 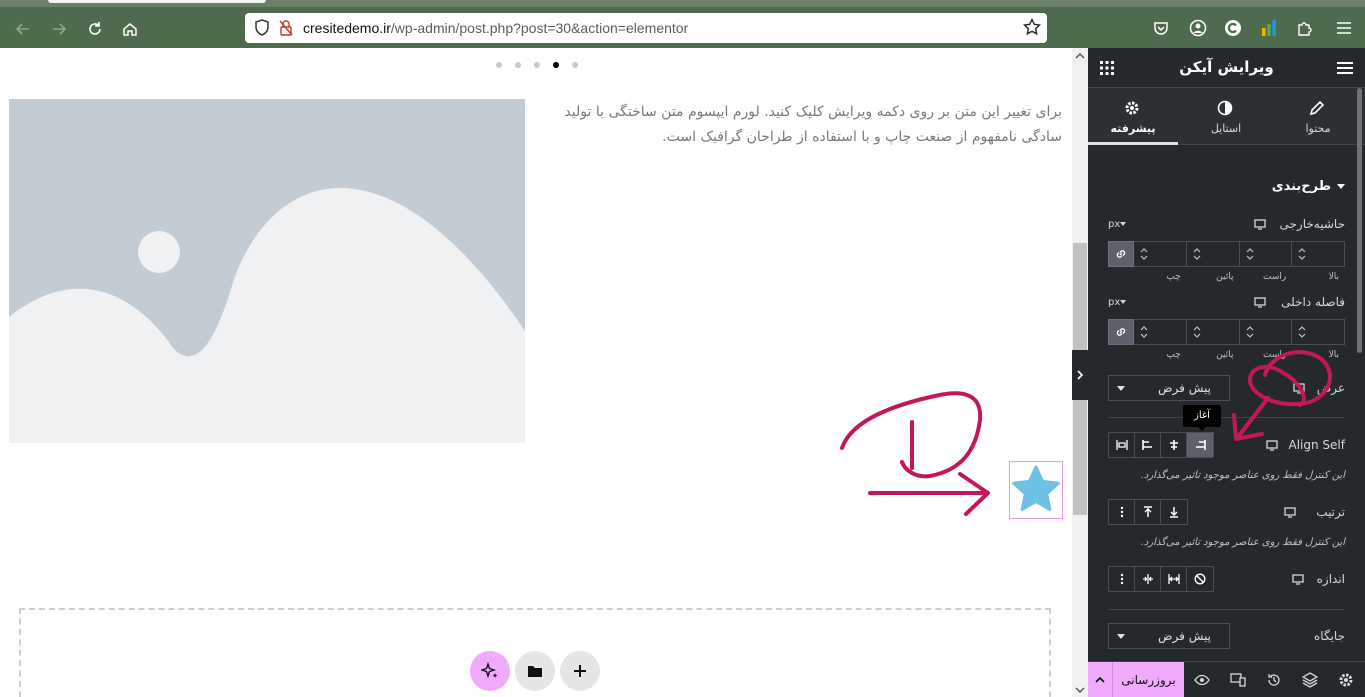 I want to click on tab-advanced-label: پیشرفته, so click(x=1133, y=128).